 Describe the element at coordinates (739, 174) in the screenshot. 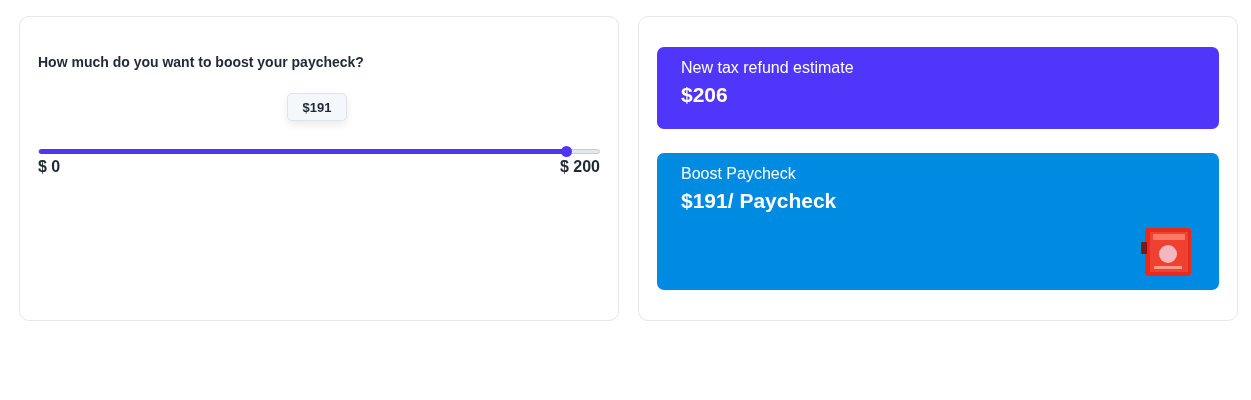

I see `boost-label: Boost Paycheck` at that location.